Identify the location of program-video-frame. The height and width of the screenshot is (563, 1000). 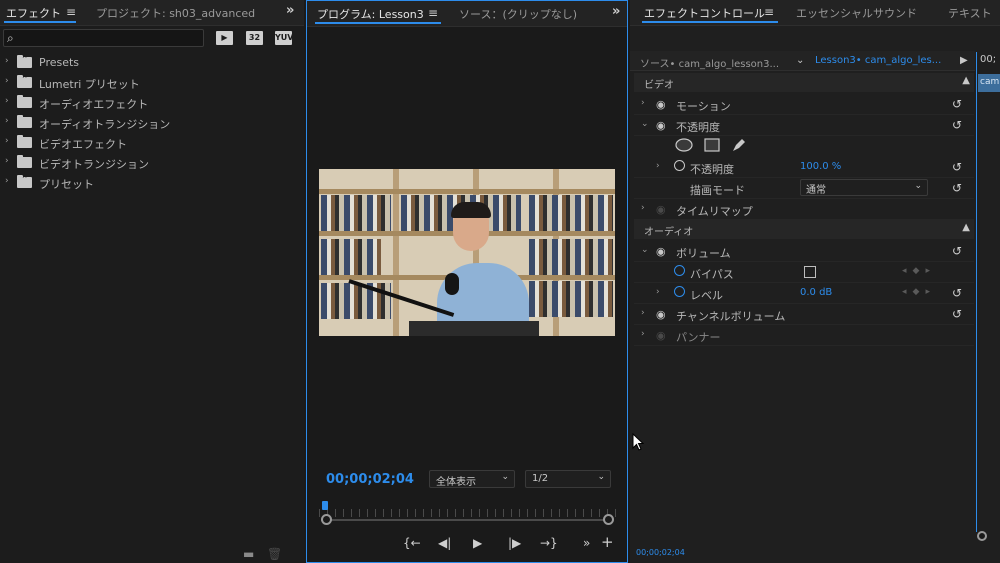
(467, 252).